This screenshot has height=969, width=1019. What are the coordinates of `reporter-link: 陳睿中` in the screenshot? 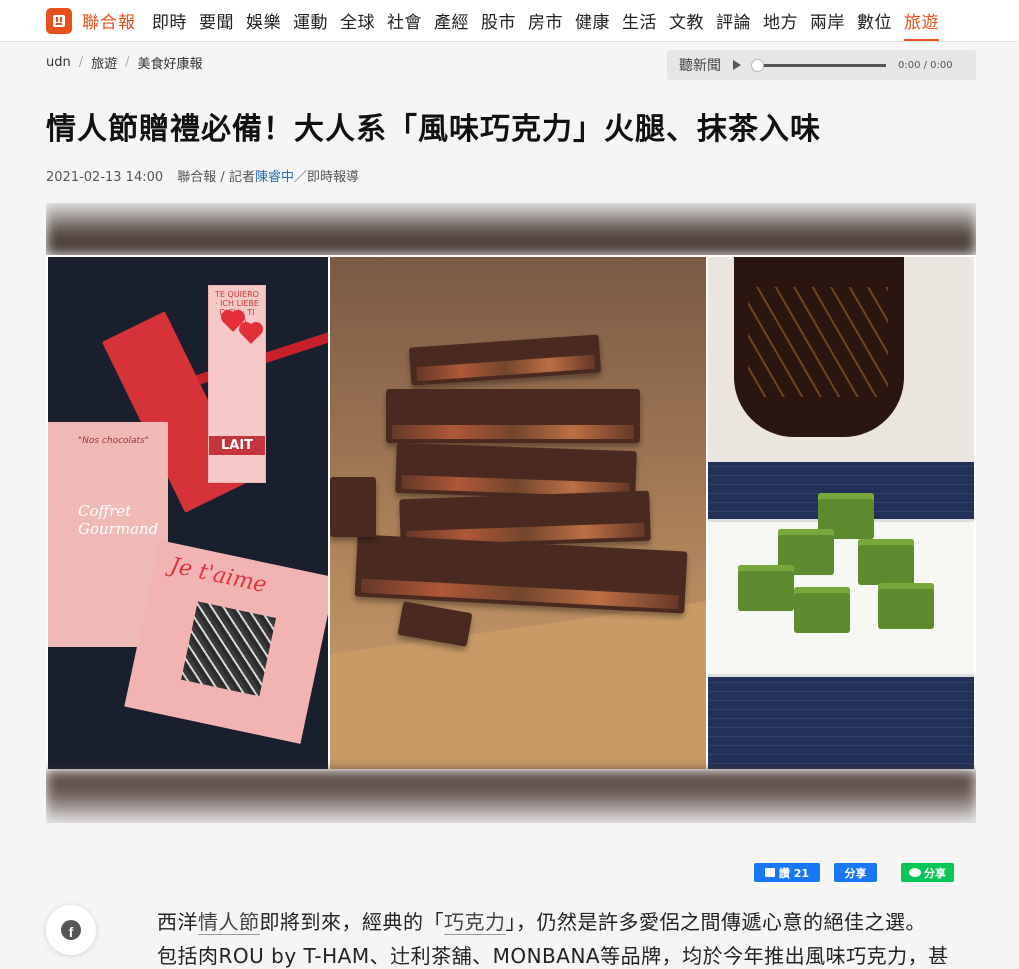 It's located at (274, 177).